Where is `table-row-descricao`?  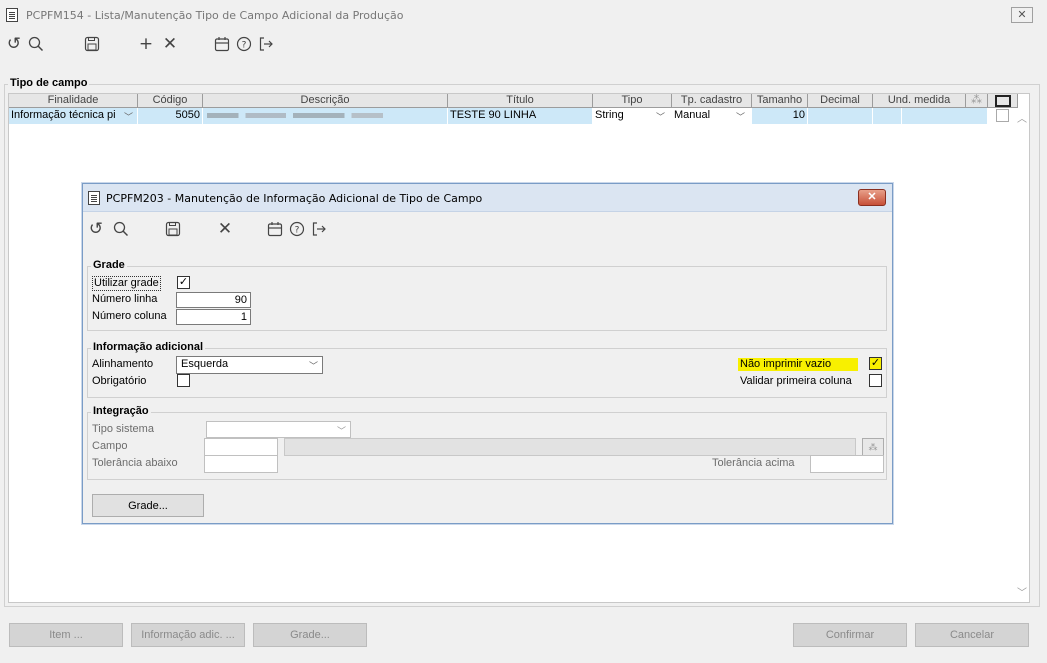 table-row-descricao is located at coordinates (325, 116).